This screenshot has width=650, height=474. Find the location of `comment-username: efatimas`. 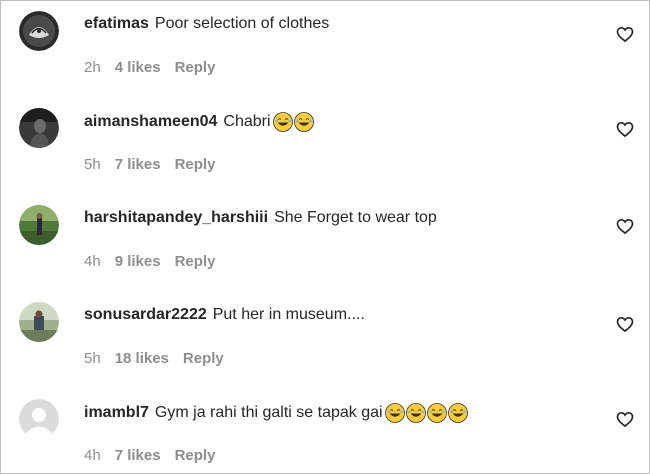

comment-username: efatimas is located at coordinates (116, 24).